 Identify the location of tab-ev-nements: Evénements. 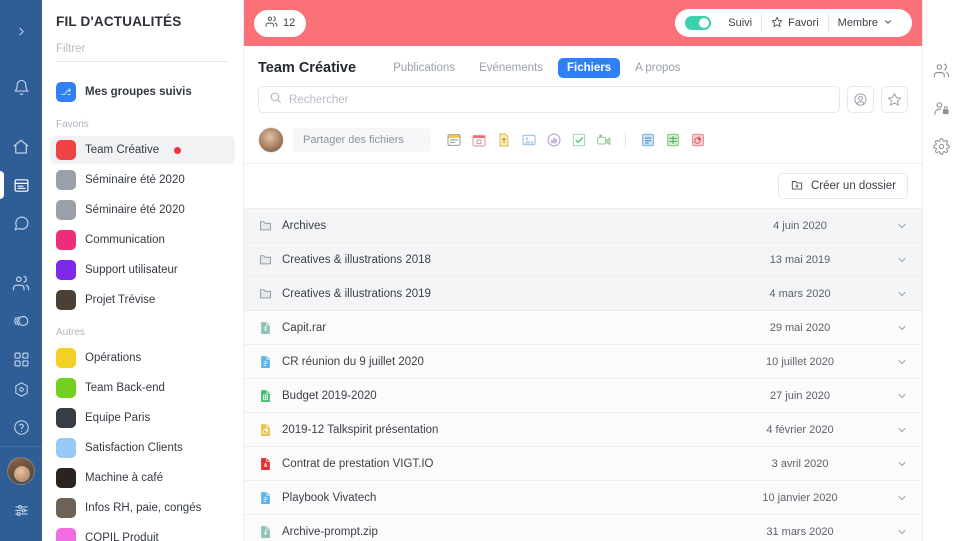
(511, 68).